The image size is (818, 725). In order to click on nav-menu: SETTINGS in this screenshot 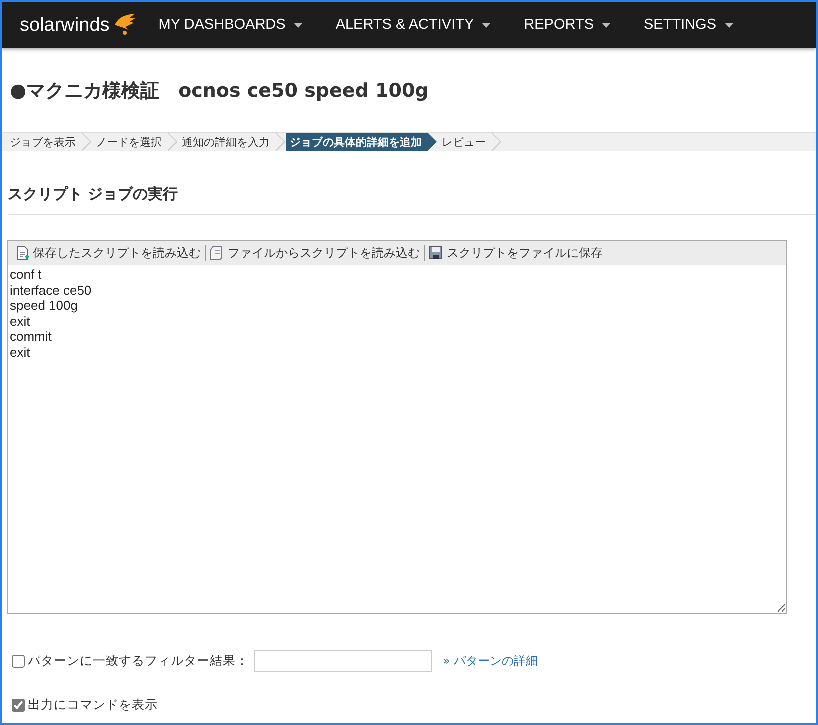, I will do `click(689, 25)`.